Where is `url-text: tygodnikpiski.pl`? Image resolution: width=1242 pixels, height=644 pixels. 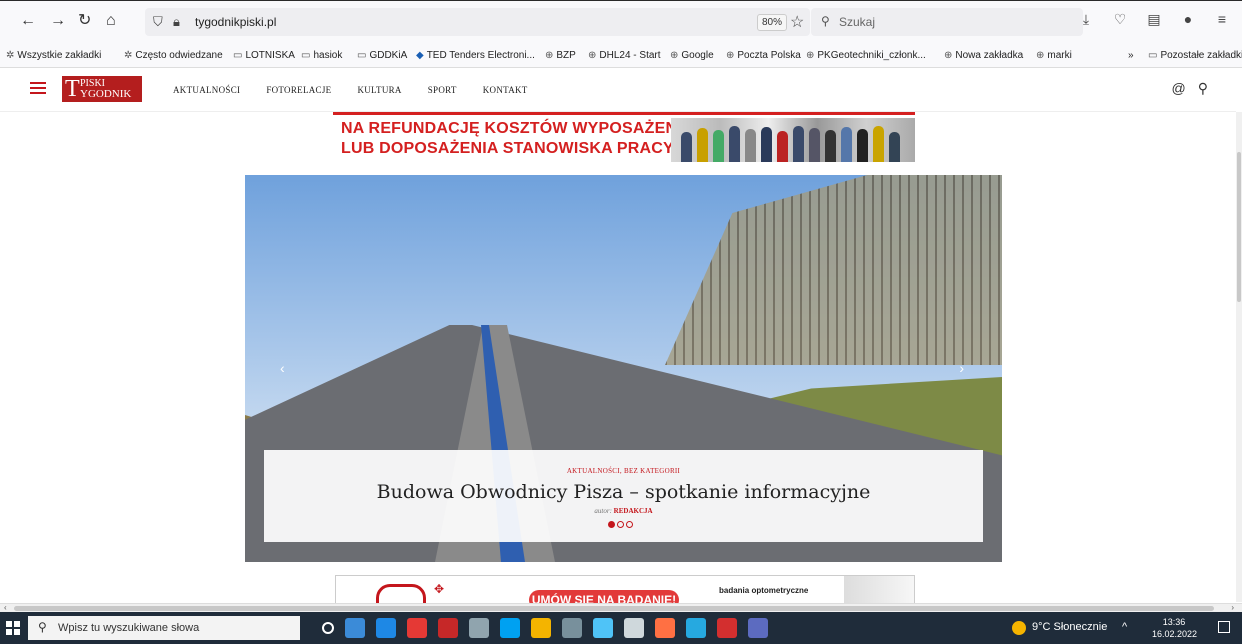 url-text: tygodnikpiski.pl is located at coordinates (235, 22).